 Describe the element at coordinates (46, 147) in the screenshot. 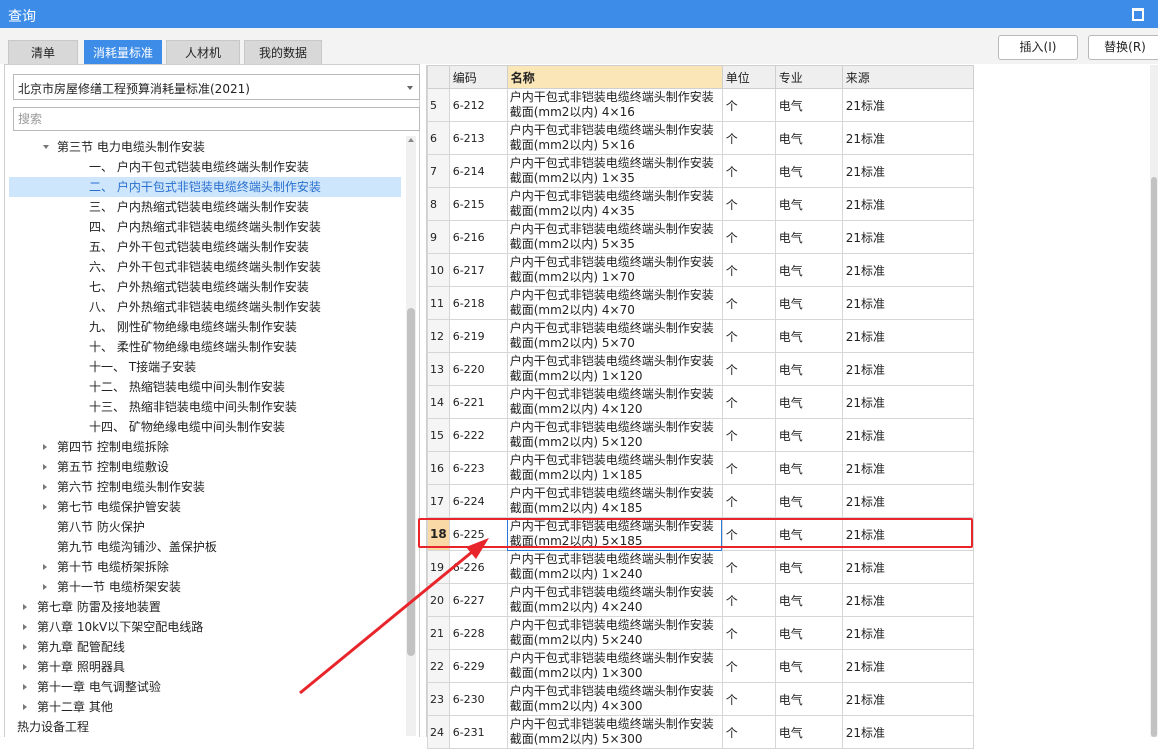

I see `expand-down-icon` at that location.